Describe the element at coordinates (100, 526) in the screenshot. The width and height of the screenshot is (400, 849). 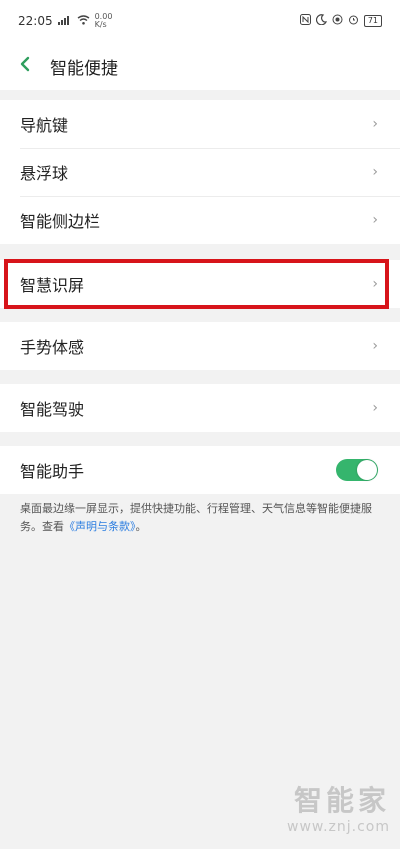
I see `terms-link: 《声明与条款》` at that location.